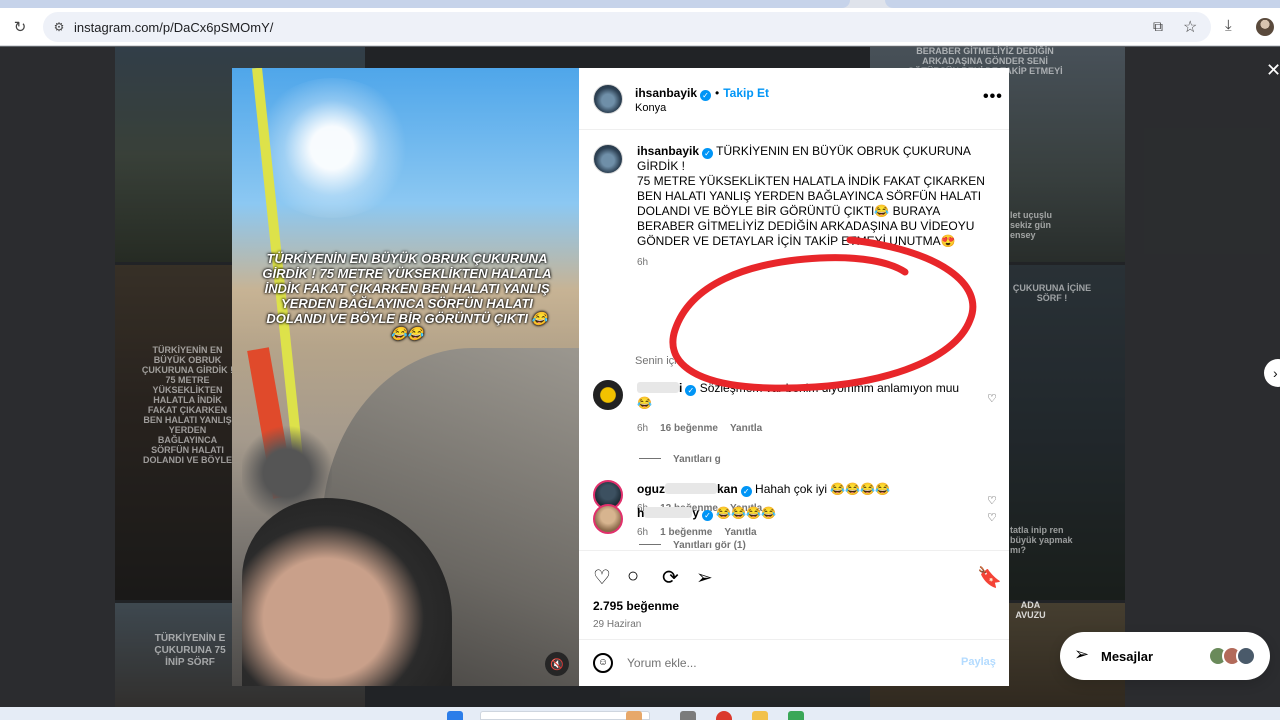  What do you see at coordinates (455, 715) in the screenshot?
I see `windows-start-icon` at bounding box center [455, 715].